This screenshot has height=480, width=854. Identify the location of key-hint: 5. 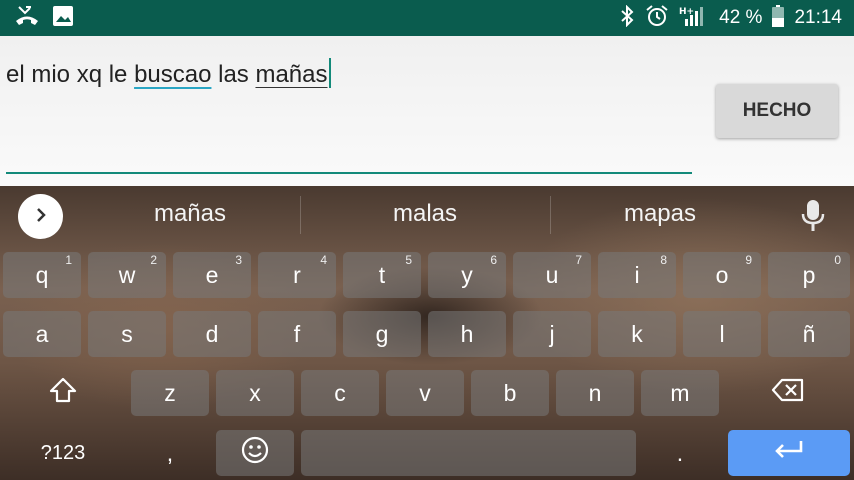
(408, 260).